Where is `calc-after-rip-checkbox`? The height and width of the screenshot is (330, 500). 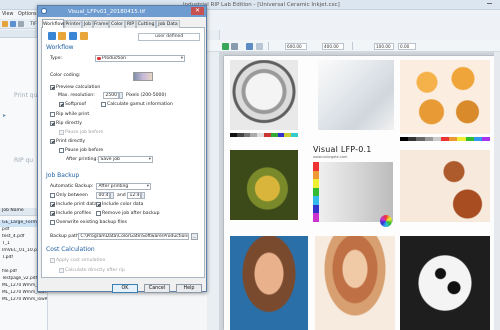 calc-after-rip-checkbox is located at coordinates (61, 270).